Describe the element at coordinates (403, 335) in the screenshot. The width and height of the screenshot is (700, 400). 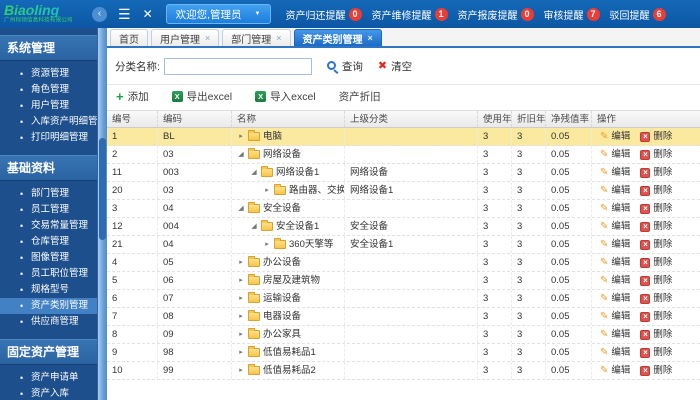
I see `table-row: 8 09 ▸ 办公家具 3 3 0.05 ✎ 编辑 × 删除` at that location.